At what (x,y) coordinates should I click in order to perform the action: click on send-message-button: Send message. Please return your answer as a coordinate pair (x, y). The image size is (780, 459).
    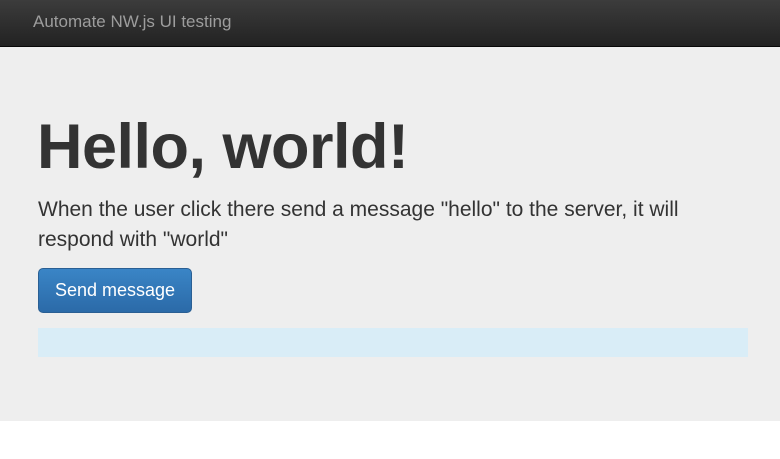
    Looking at the image, I should click on (115, 290).